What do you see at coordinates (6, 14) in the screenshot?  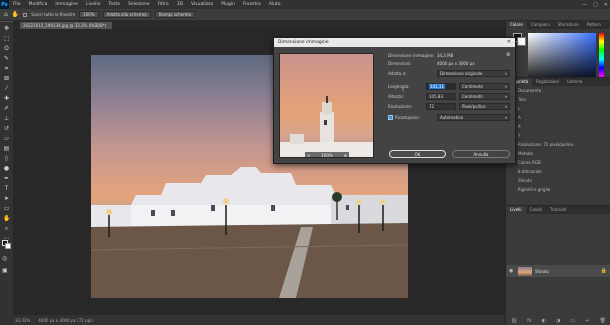 I see `home-icon: ⌂` at bounding box center [6, 14].